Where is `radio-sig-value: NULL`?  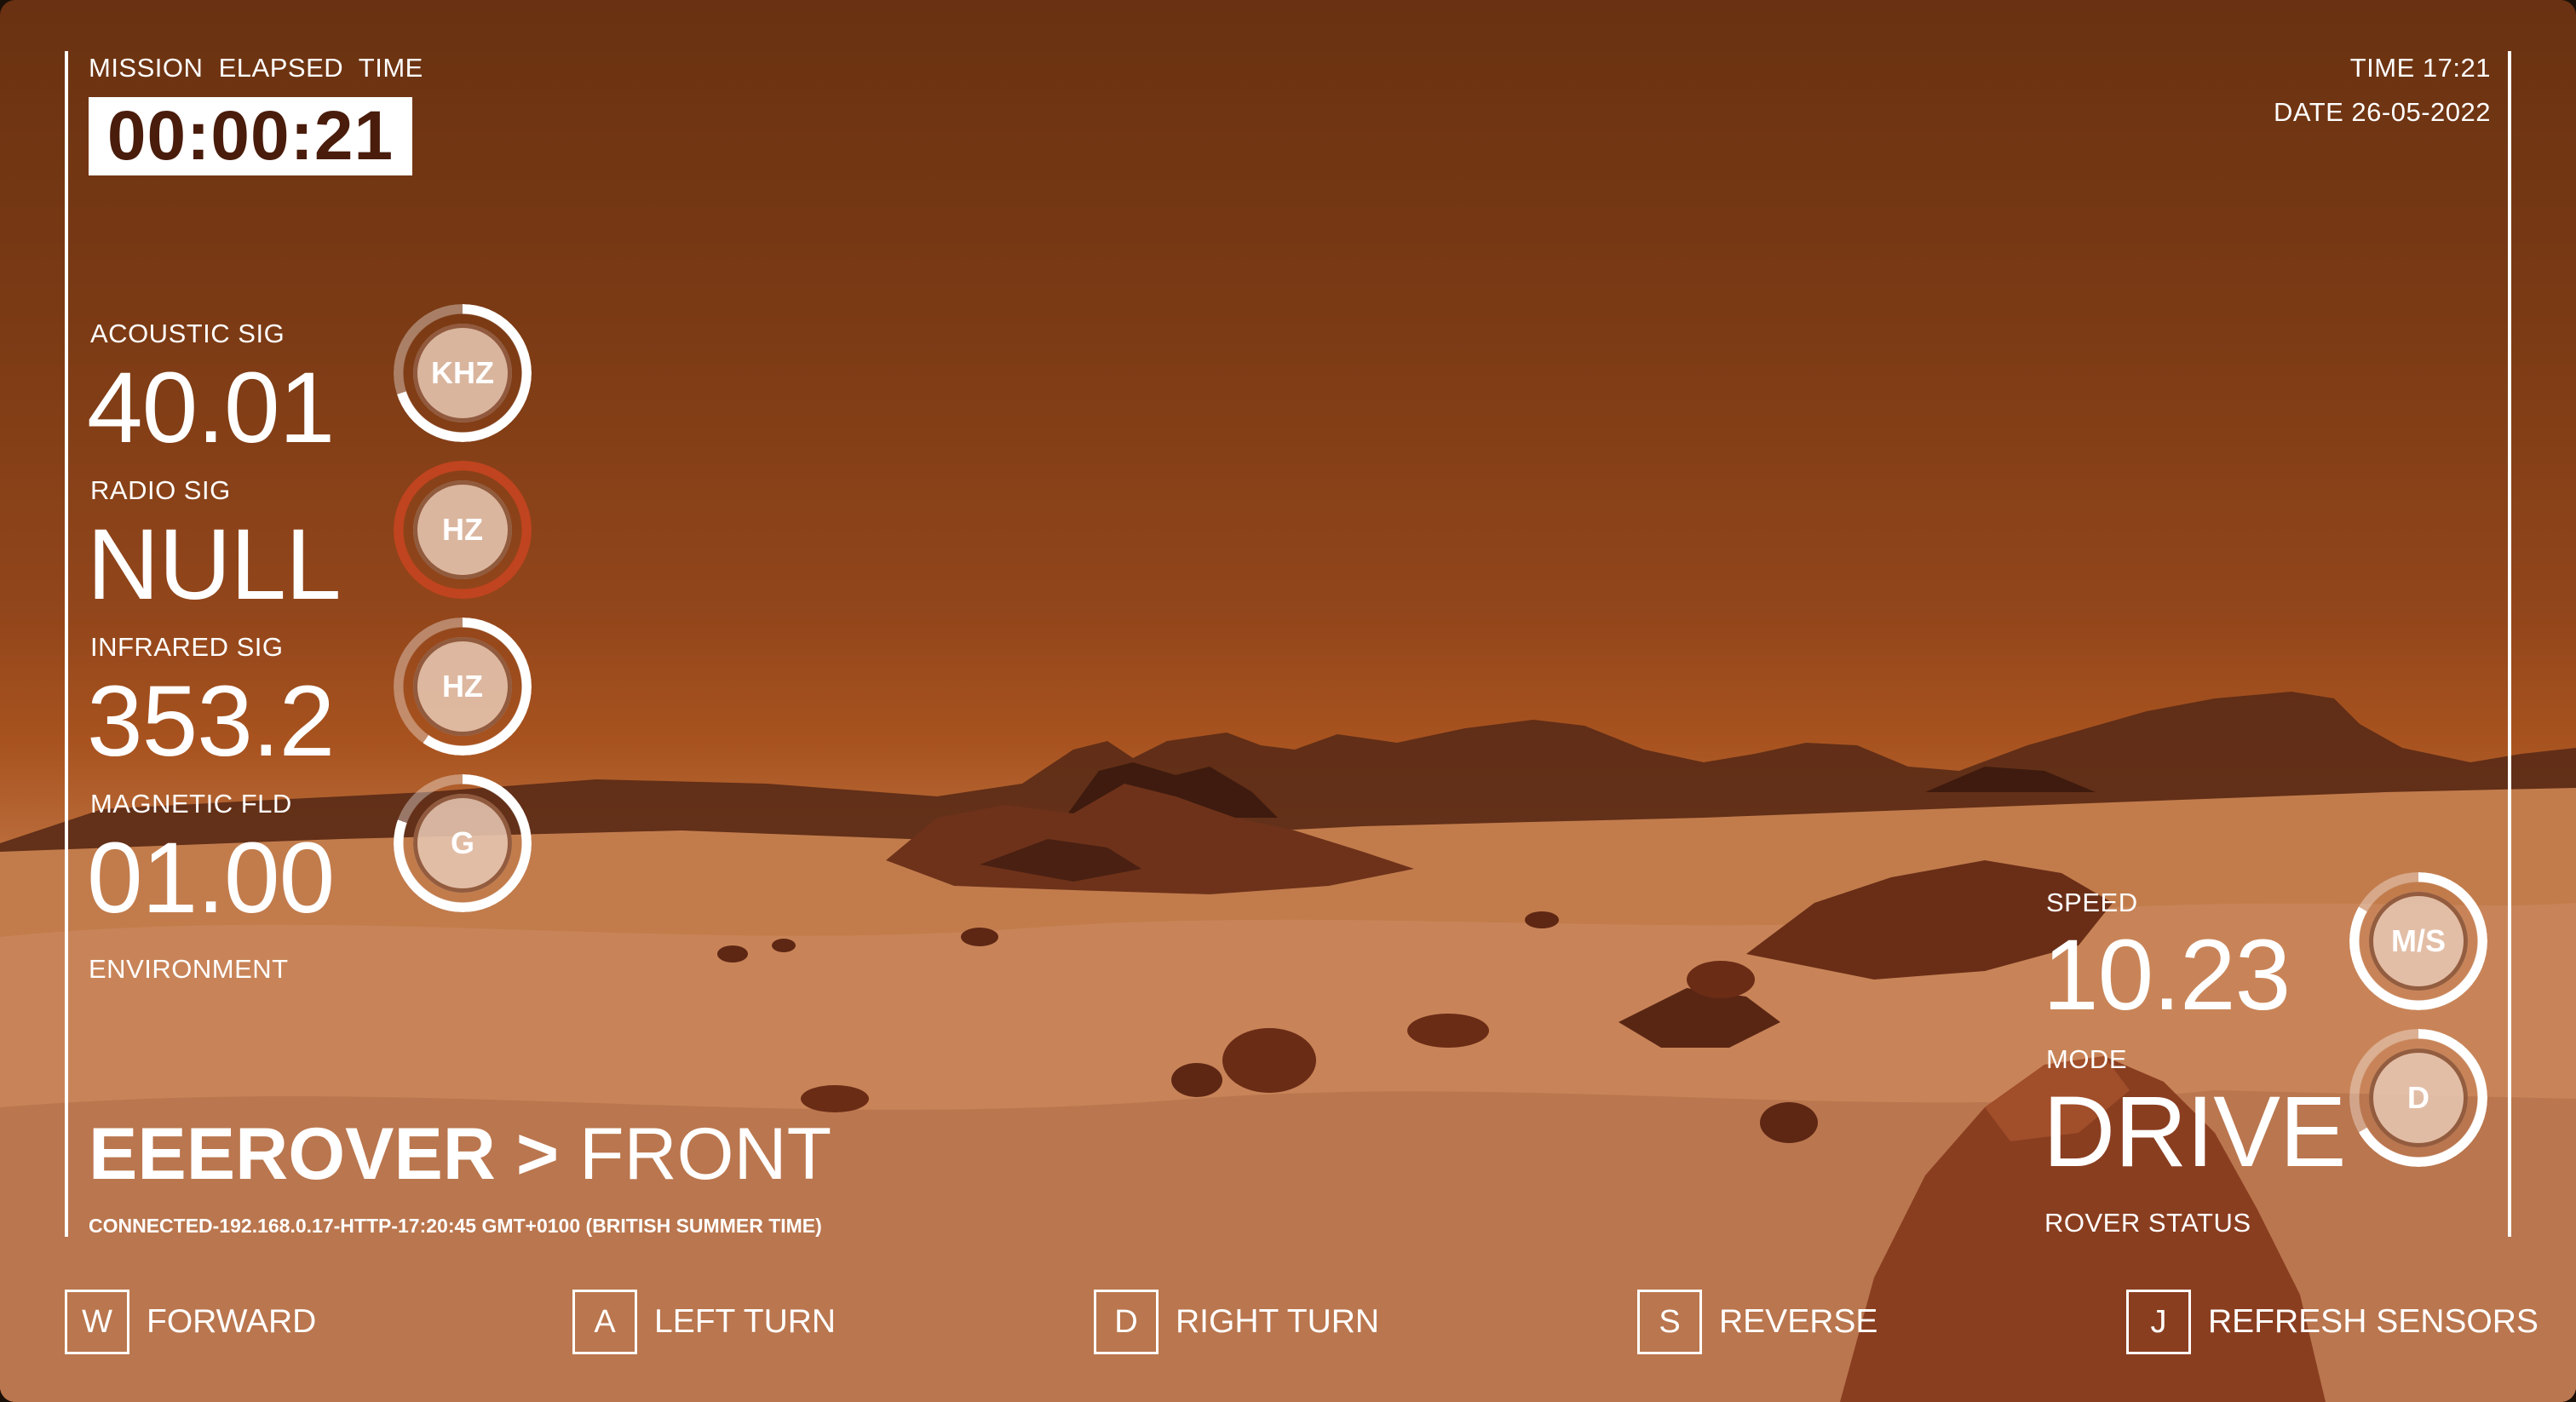
radio-sig-value: NULL is located at coordinates (214, 565).